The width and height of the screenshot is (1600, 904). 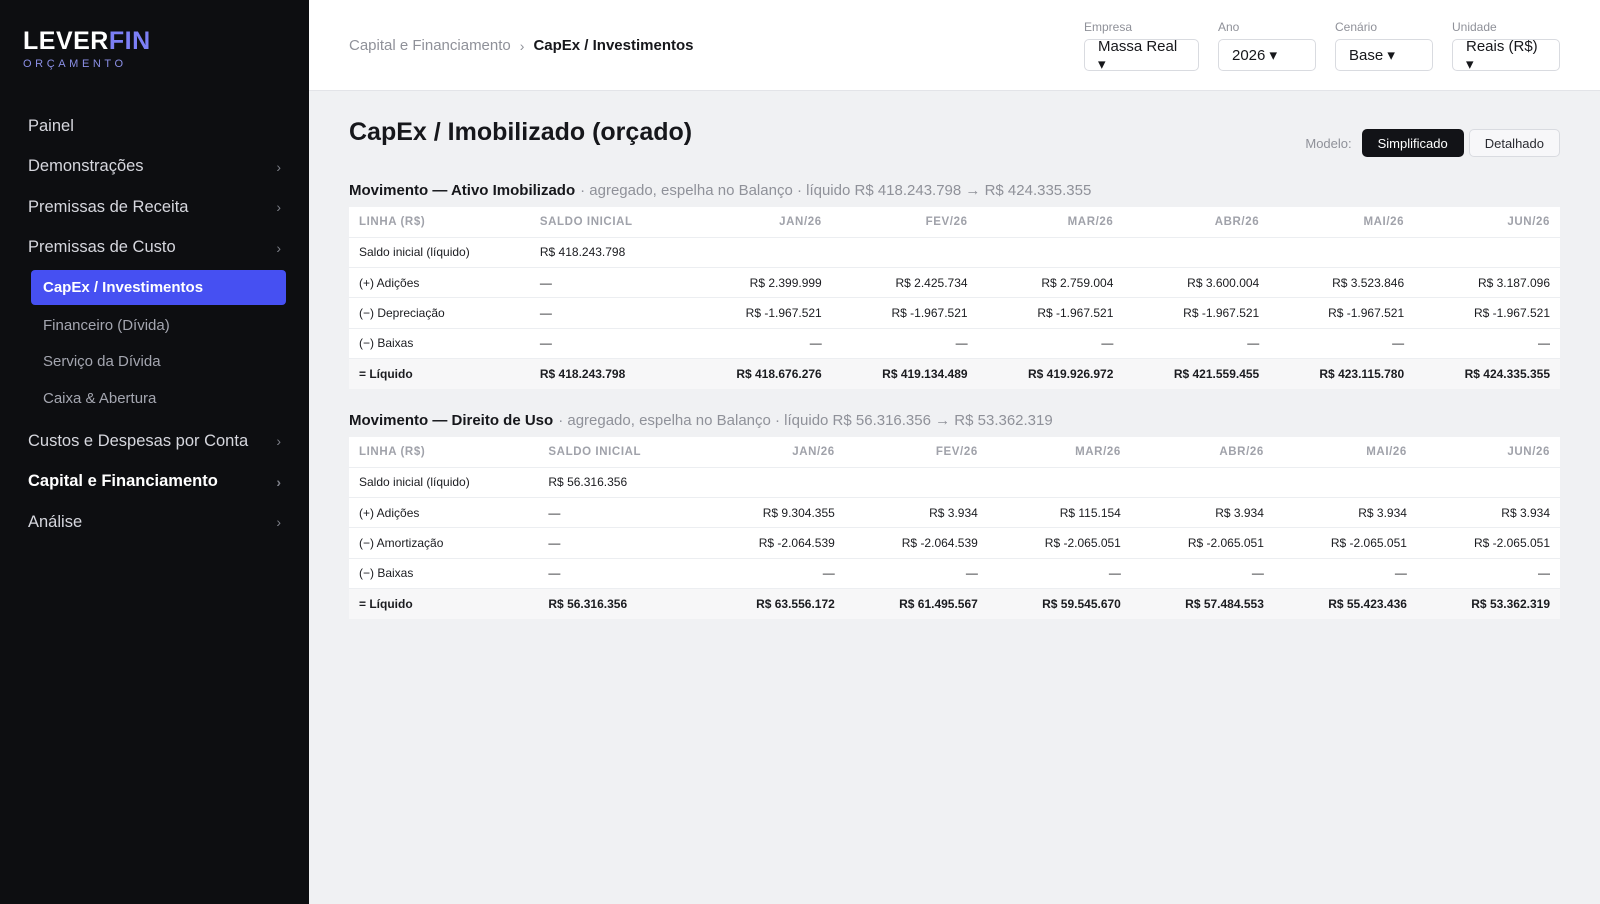 What do you see at coordinates (1384, 55) in the screenshot?
I see `cenario-select: Base ▾` at bounding box center [1384, 55].